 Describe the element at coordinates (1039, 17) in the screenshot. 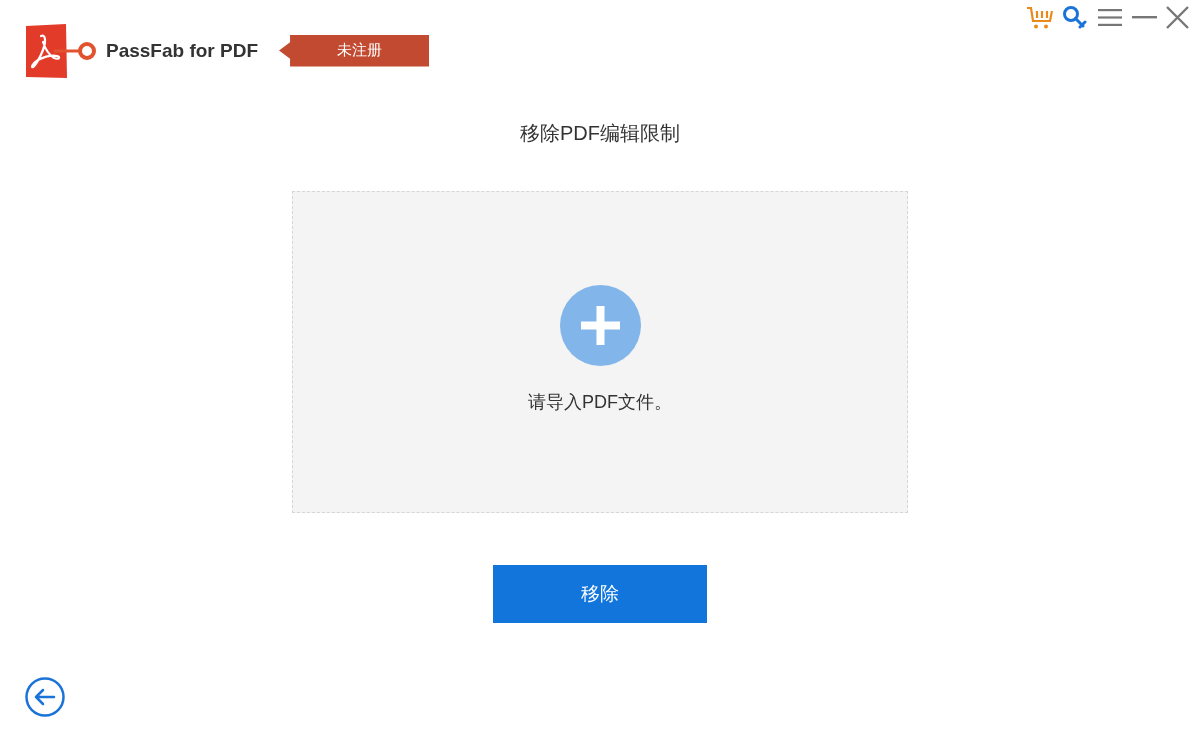

I see `cart-icon` at that location.